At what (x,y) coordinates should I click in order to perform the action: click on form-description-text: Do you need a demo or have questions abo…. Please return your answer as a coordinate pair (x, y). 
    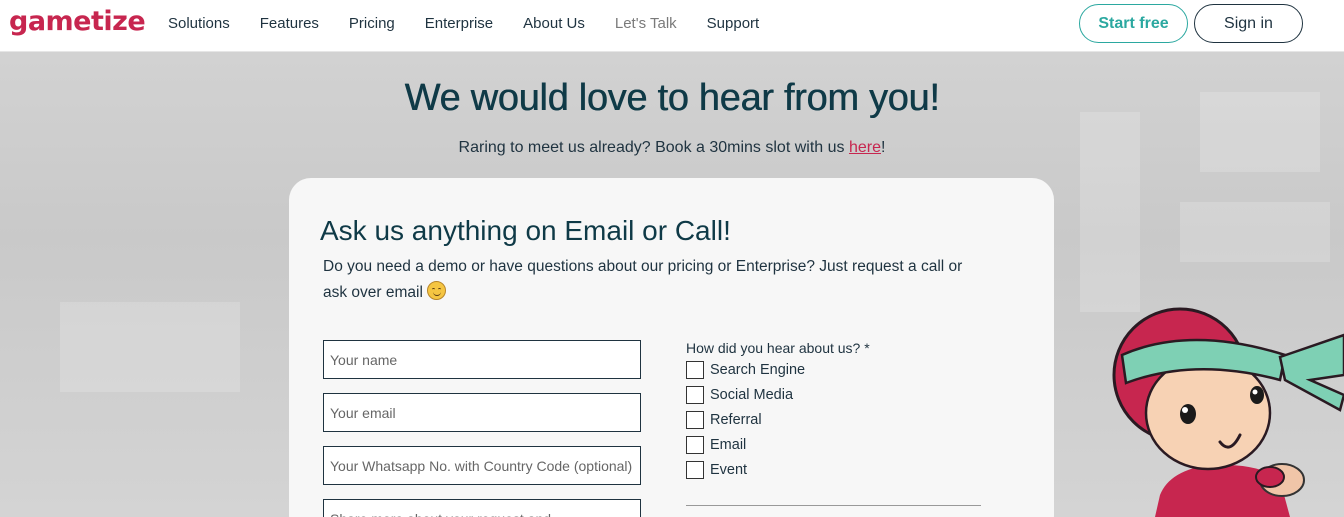
    Looking at the image, I should click on (643, 279).